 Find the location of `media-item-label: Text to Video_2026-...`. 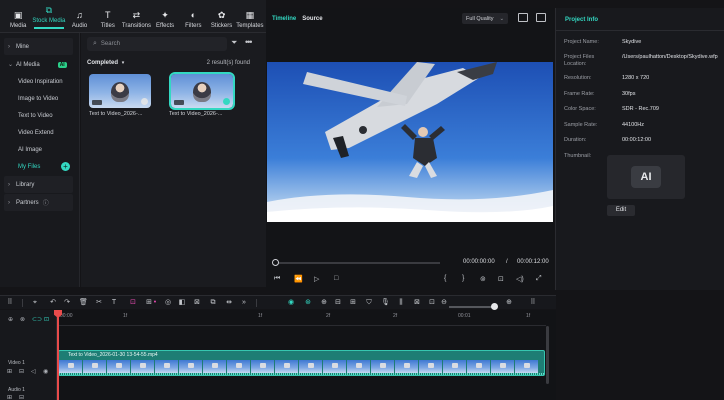

media-item-label: Text to Video_2026-... is located at coordinates (116, 114).